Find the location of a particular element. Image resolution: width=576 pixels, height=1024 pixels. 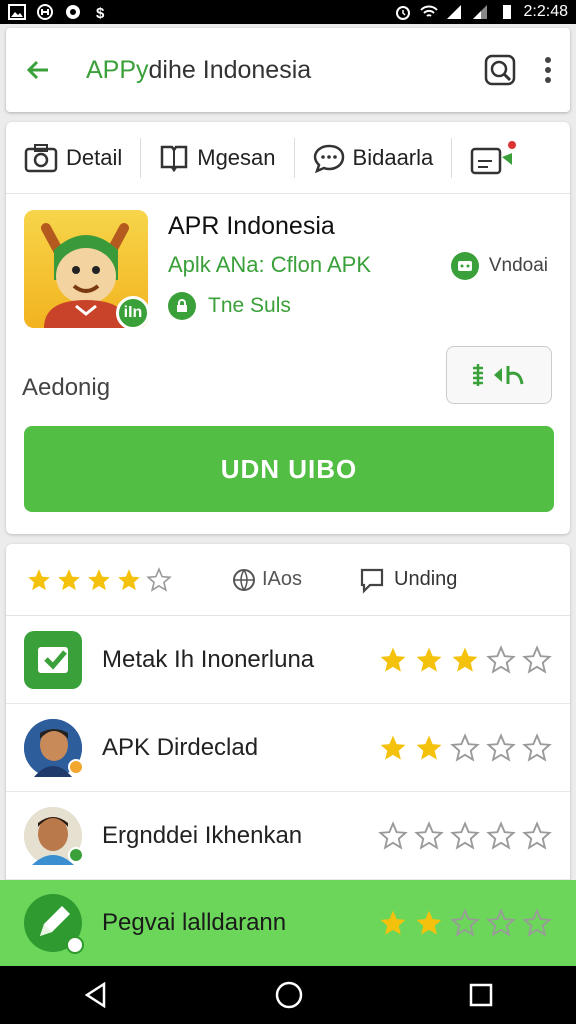

status-bar: $ 2:2:48 is located at coordinates (288, 12).